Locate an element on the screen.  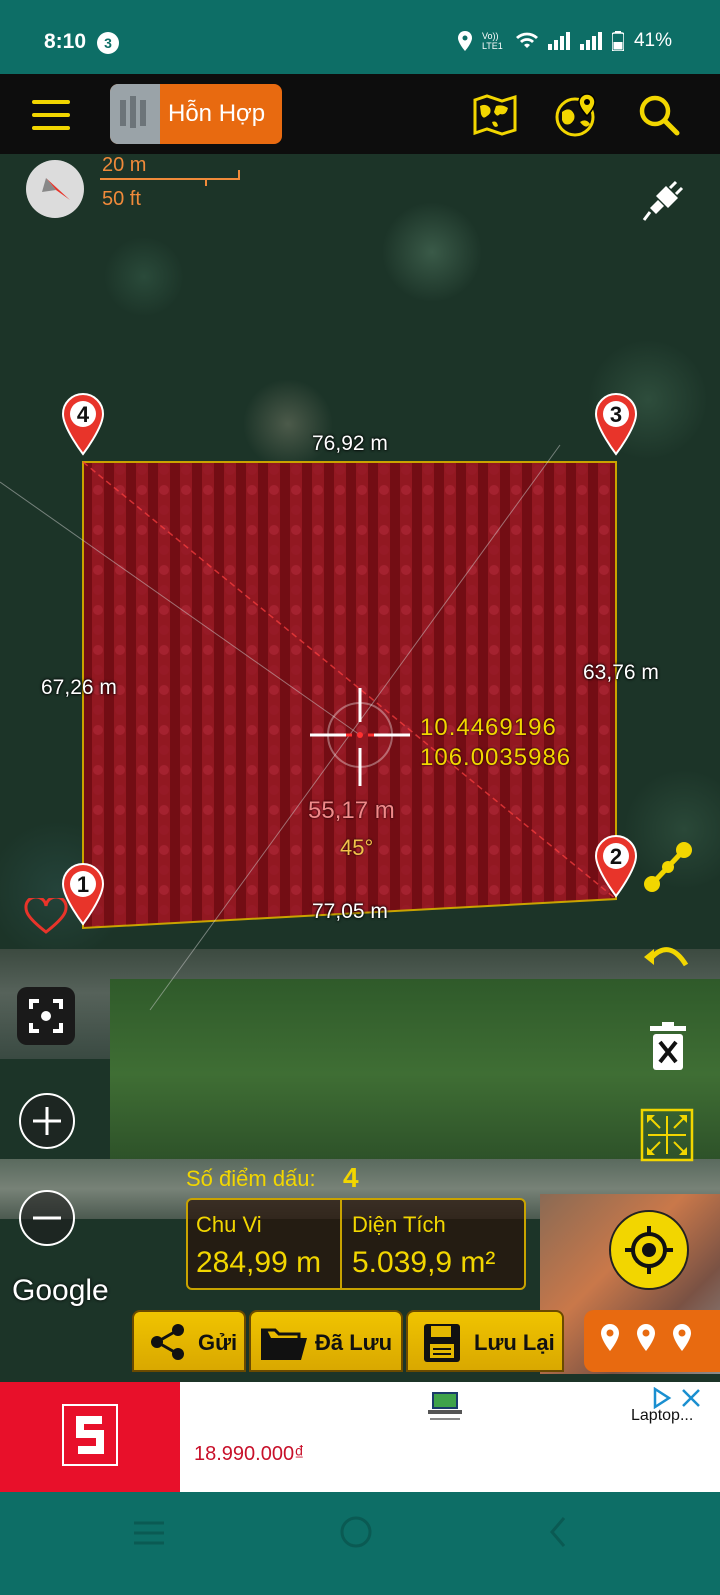
diagonal-length: 55,17 m is located at coordinates (351, 810).